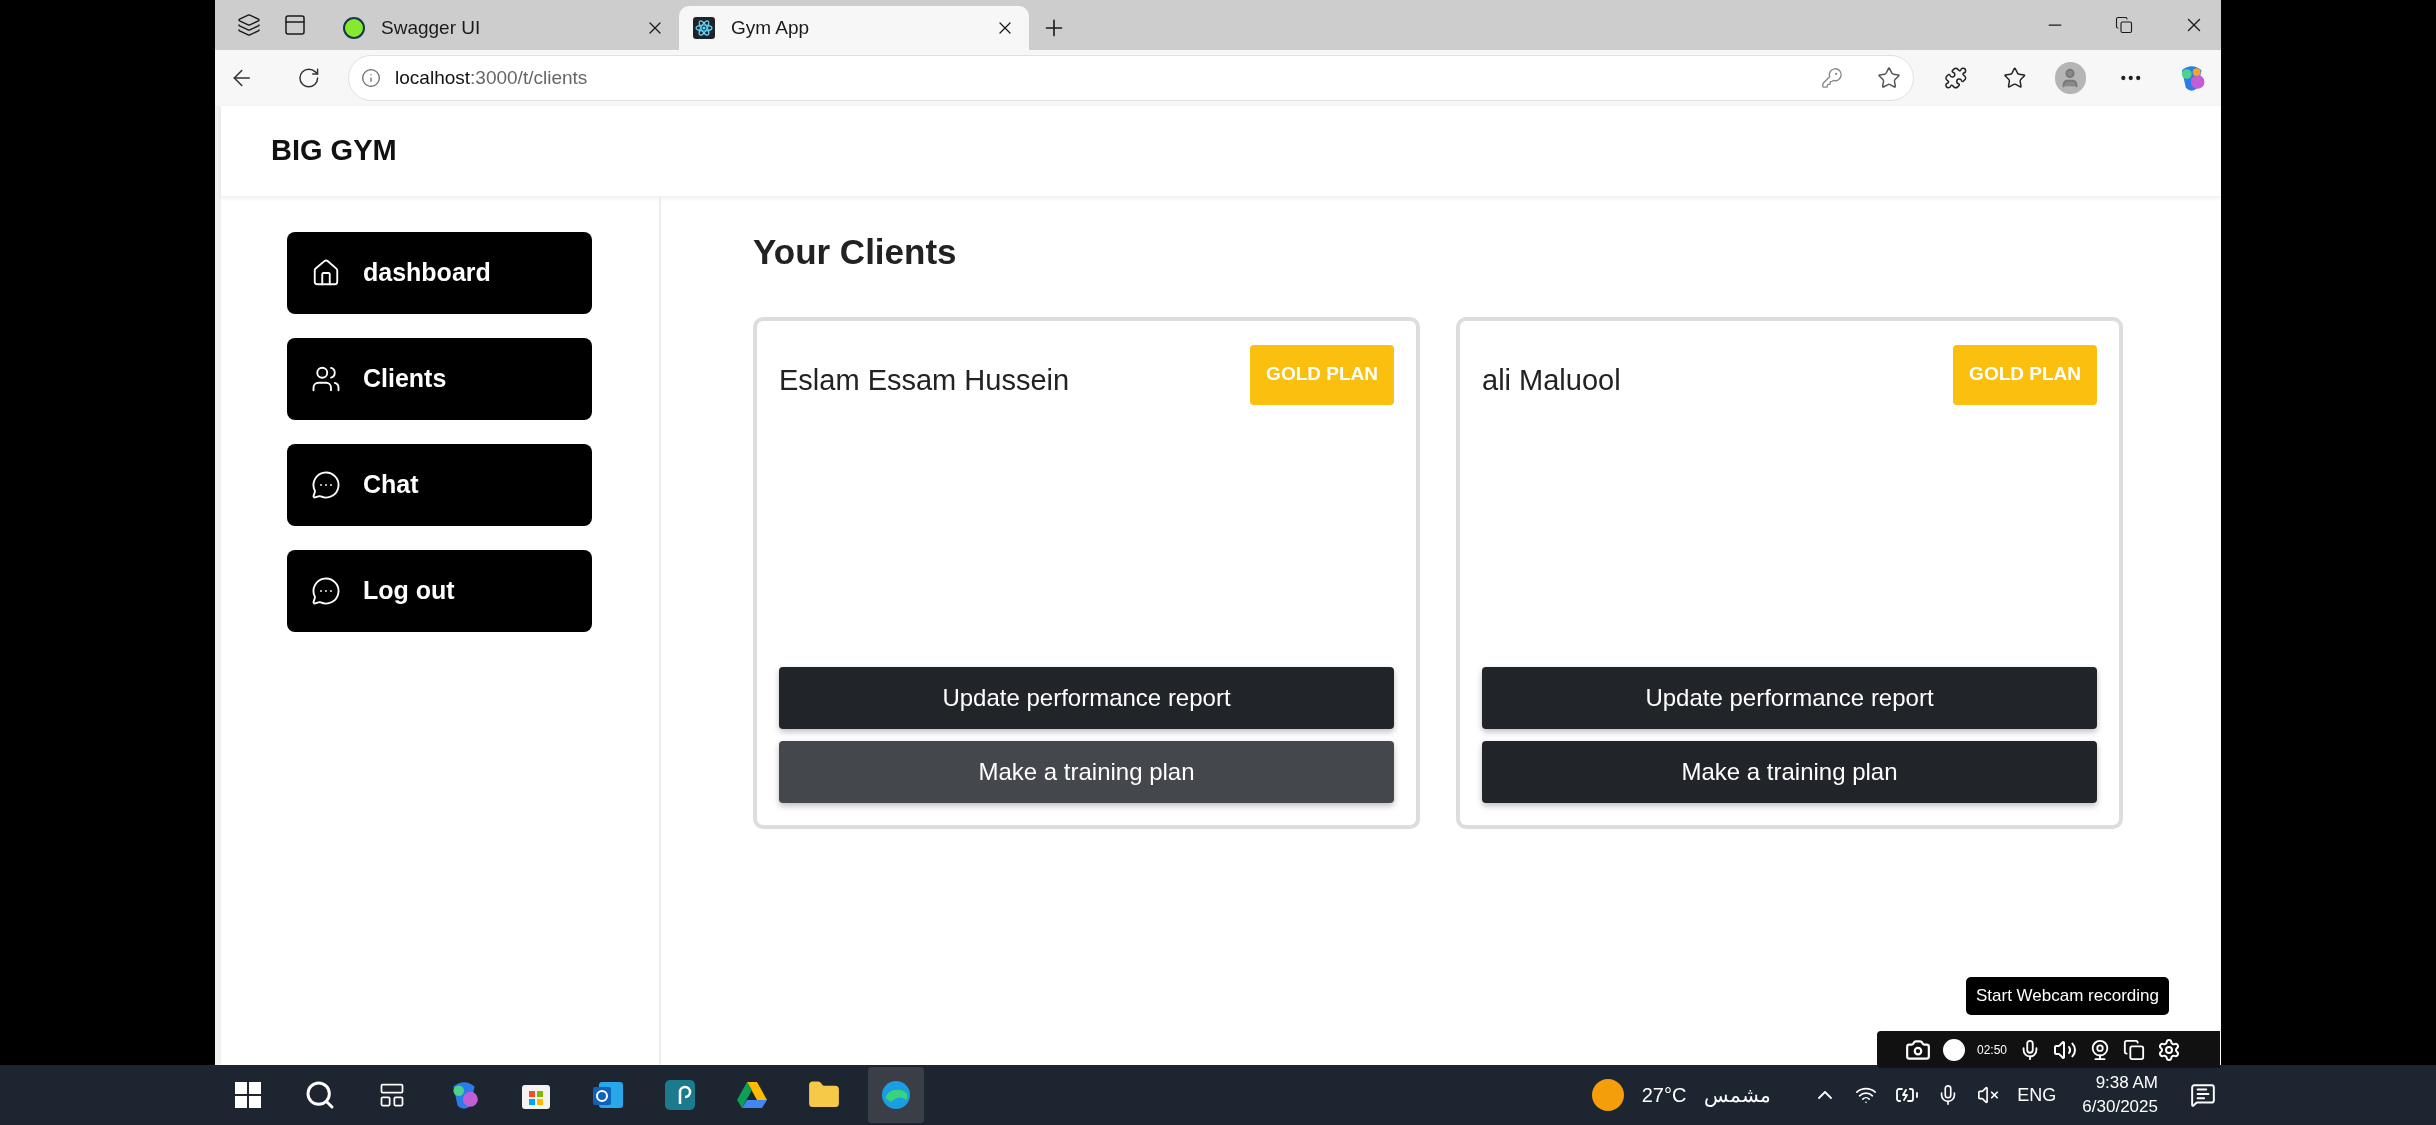 The height and width of the screenshot is (1125, 2436). Describe the element at coordinates (2126, 1083) in the screenshot. I see `clock-time: 9:38 AM` at that location.